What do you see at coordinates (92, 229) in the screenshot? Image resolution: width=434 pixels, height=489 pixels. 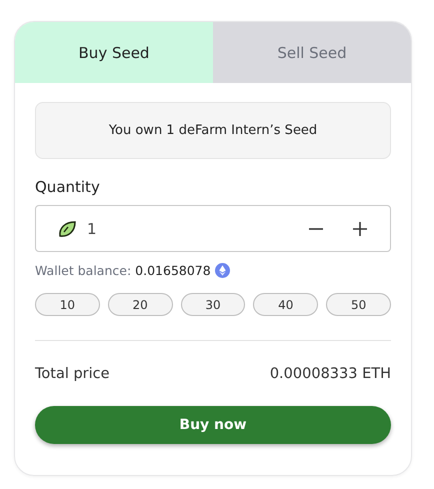 I see `quantity-value: 1` at bounding box center [92, 229].